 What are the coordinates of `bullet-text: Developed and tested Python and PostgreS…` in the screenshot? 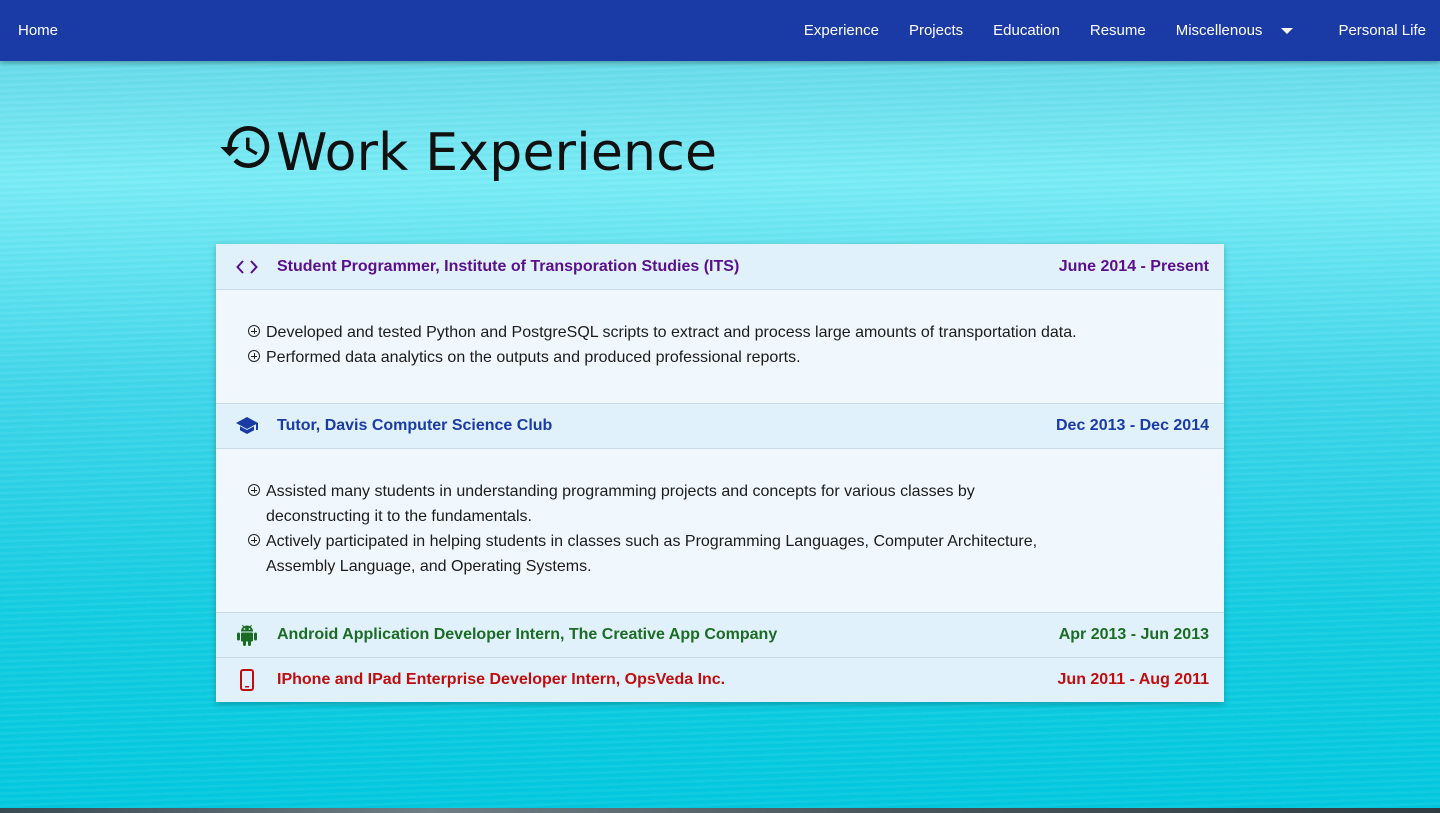 It's located at (671, 332).